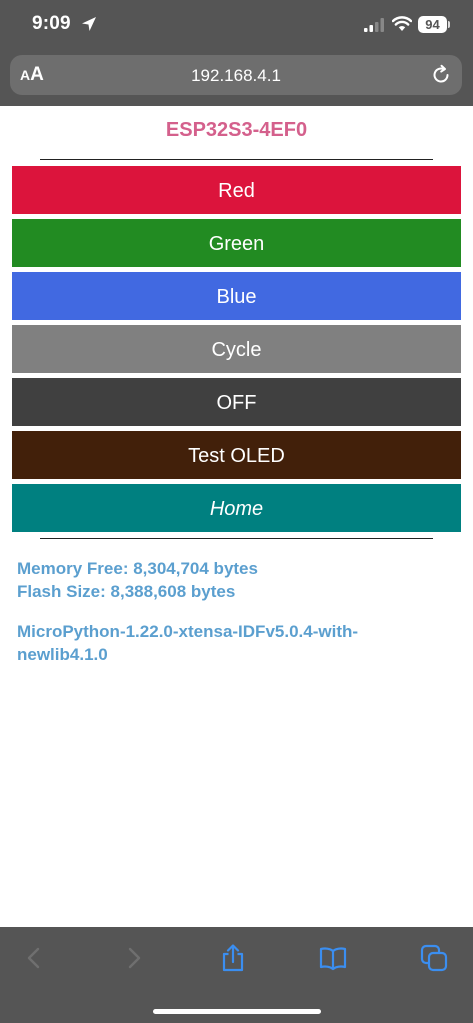 Image resolution: width=473 pixels, height=1023 pixels. I want to click on flash-size-text: Flash Size: 8,388,608 bytes, so click(126, 591).